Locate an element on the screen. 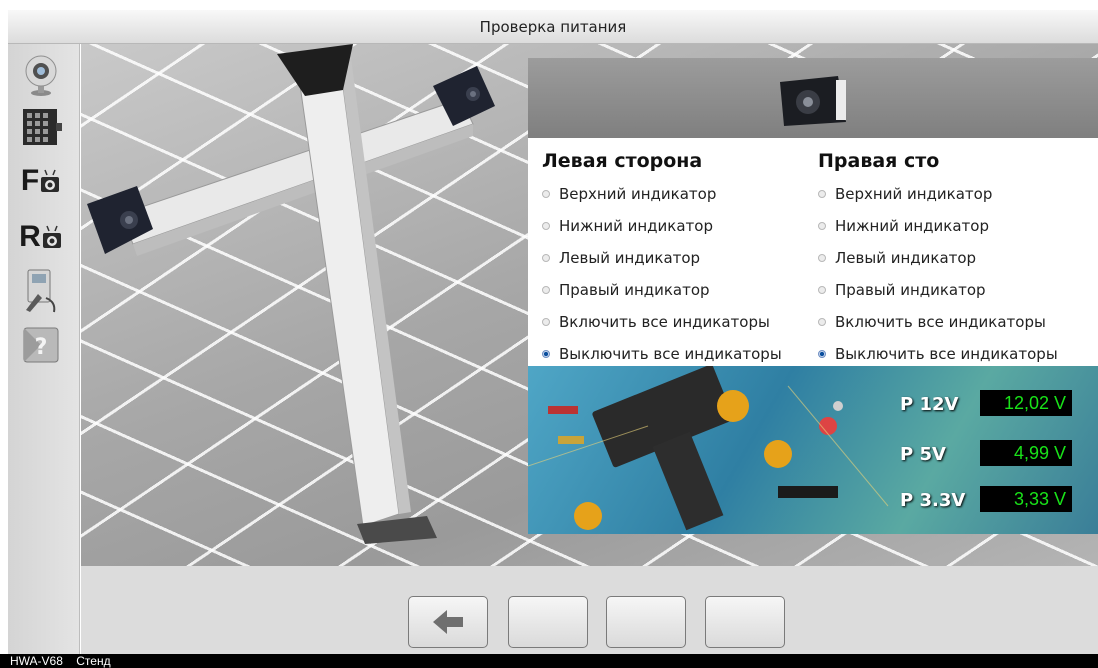 This screenshot has width=1098, height=668. panel-header is located at coordinates (813, 98).